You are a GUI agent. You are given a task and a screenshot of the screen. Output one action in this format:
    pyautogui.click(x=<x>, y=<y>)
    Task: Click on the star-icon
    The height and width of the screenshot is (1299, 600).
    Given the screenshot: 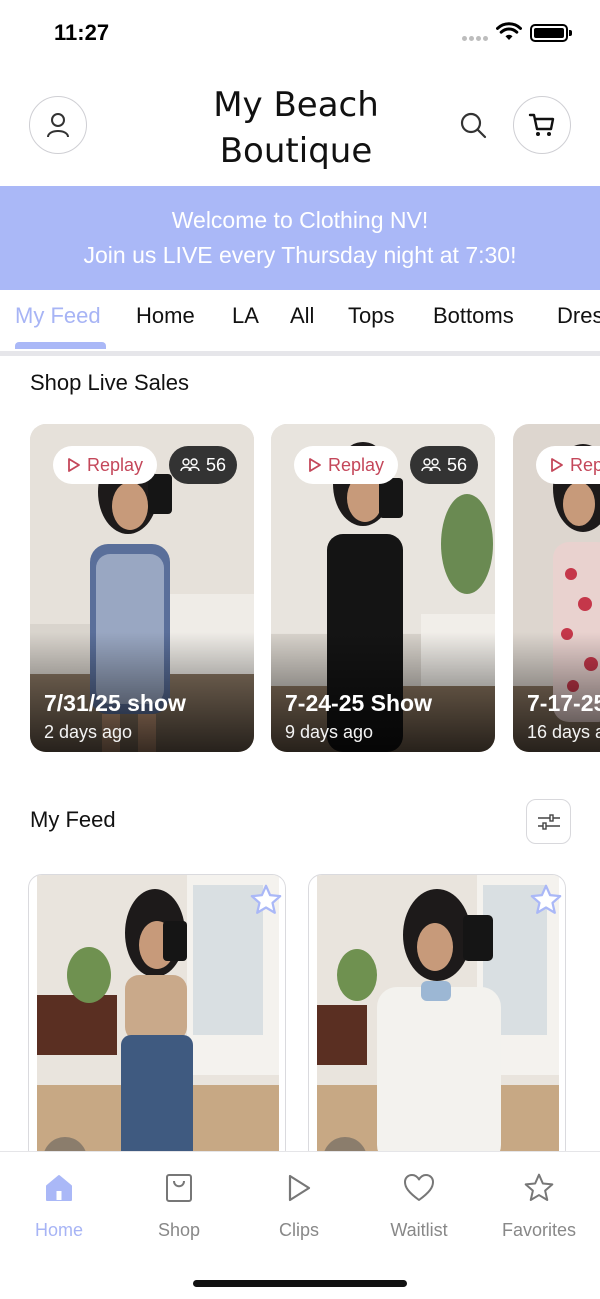 What is the action you would take?
    pyautogui.click(x=539, y=1187)
    